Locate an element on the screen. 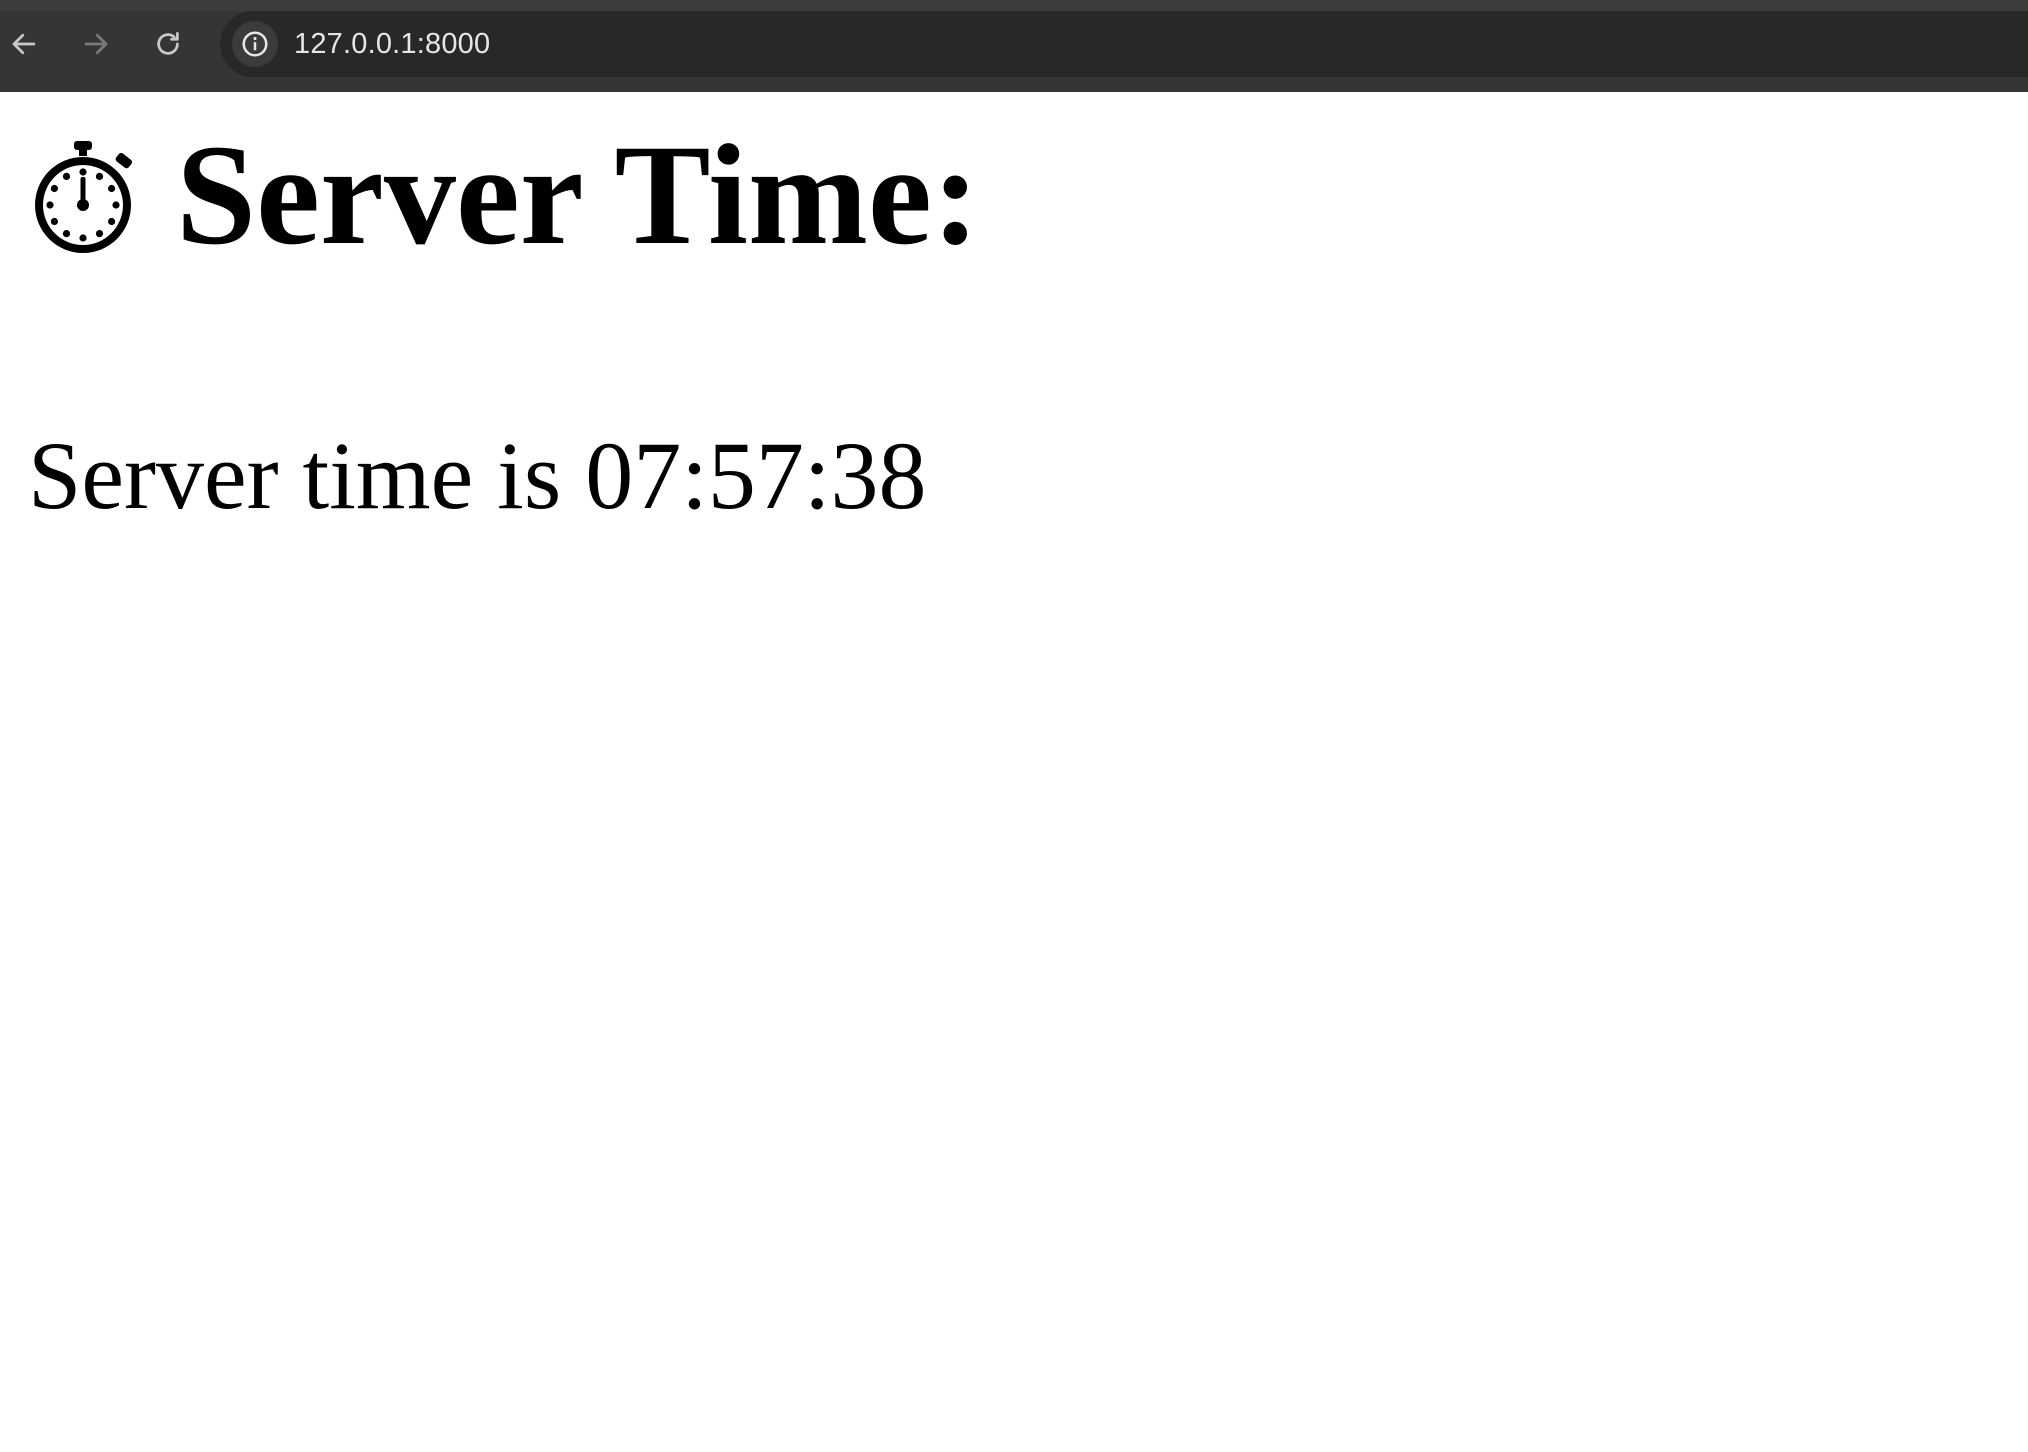  arrow-left-icon is located at coordinates (24, 44).